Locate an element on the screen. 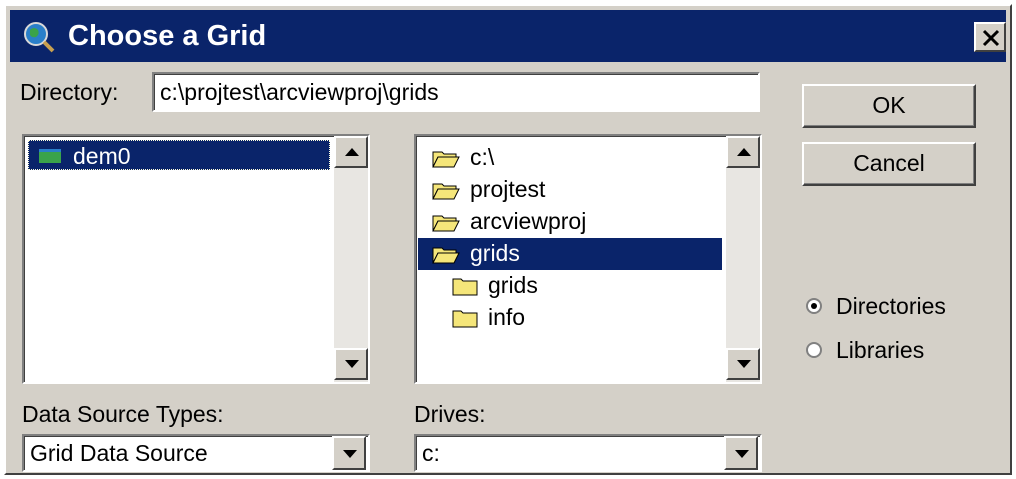 This screenshot has height=479, width=1016. globe-magnifier-icon is located at coordinates (38, 36).